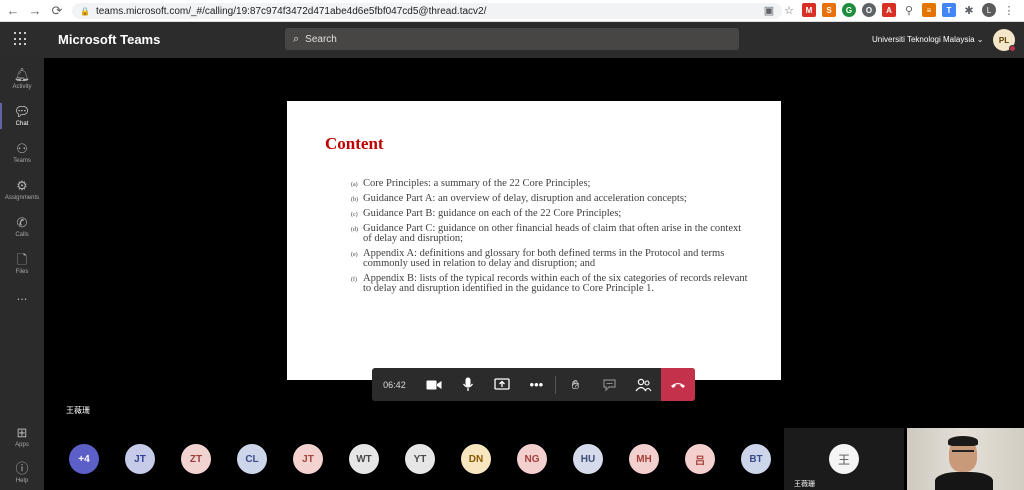  I want to click on rail-item-apps: ⊞ Apps, so click(22, 437).